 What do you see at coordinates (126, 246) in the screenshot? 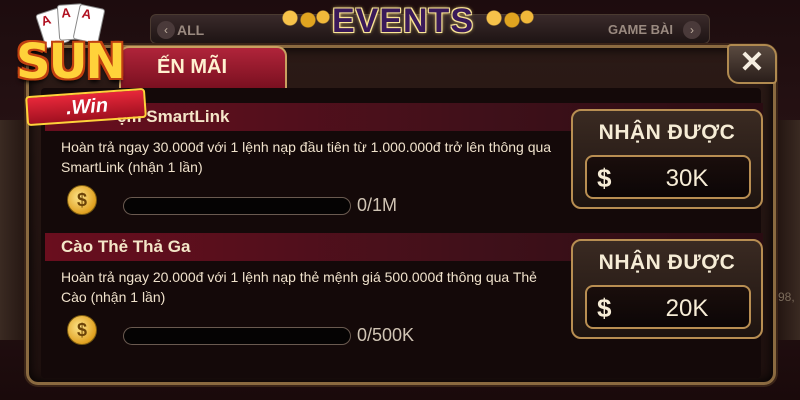
I see `event-title: Cào Thẻ Thả Ga` at bounding box center [126, 246].